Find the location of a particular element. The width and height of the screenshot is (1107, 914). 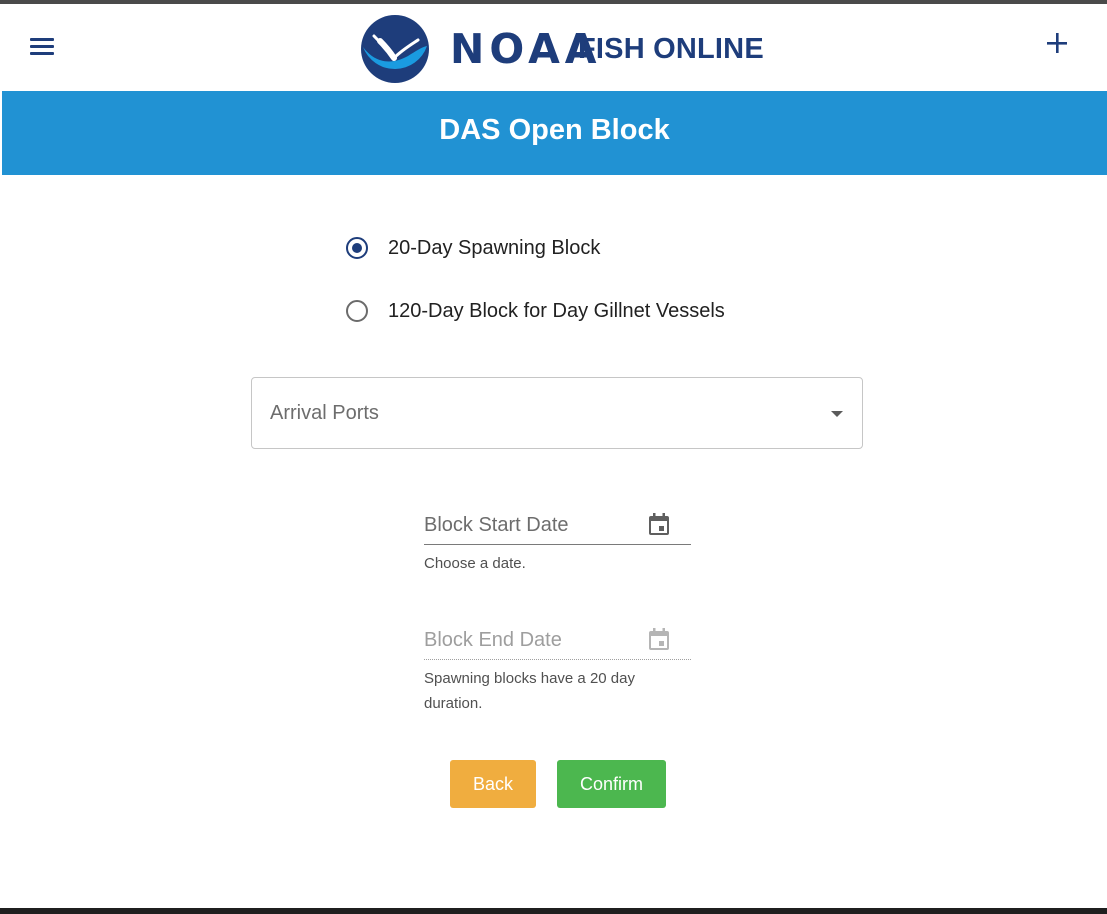

radio-checked-icon is located at coordinates (357, 248).